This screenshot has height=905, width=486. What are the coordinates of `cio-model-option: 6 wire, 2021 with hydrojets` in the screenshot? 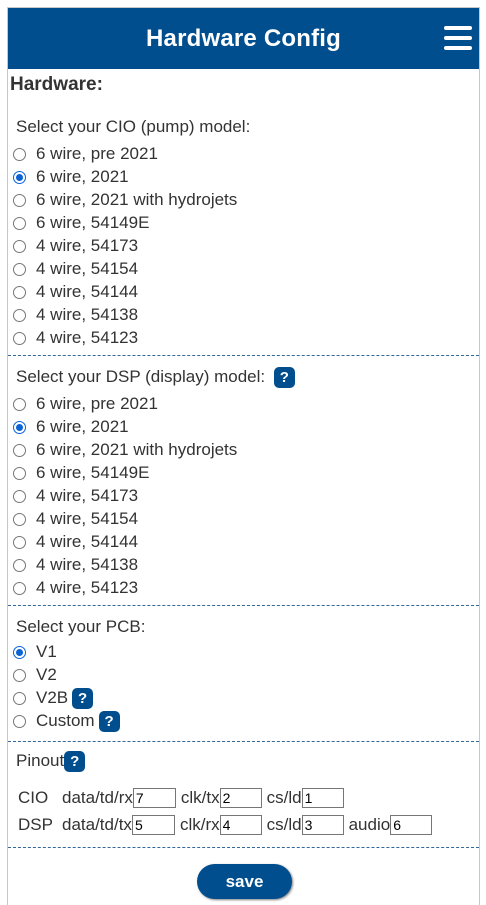 It's located at (125, 200).